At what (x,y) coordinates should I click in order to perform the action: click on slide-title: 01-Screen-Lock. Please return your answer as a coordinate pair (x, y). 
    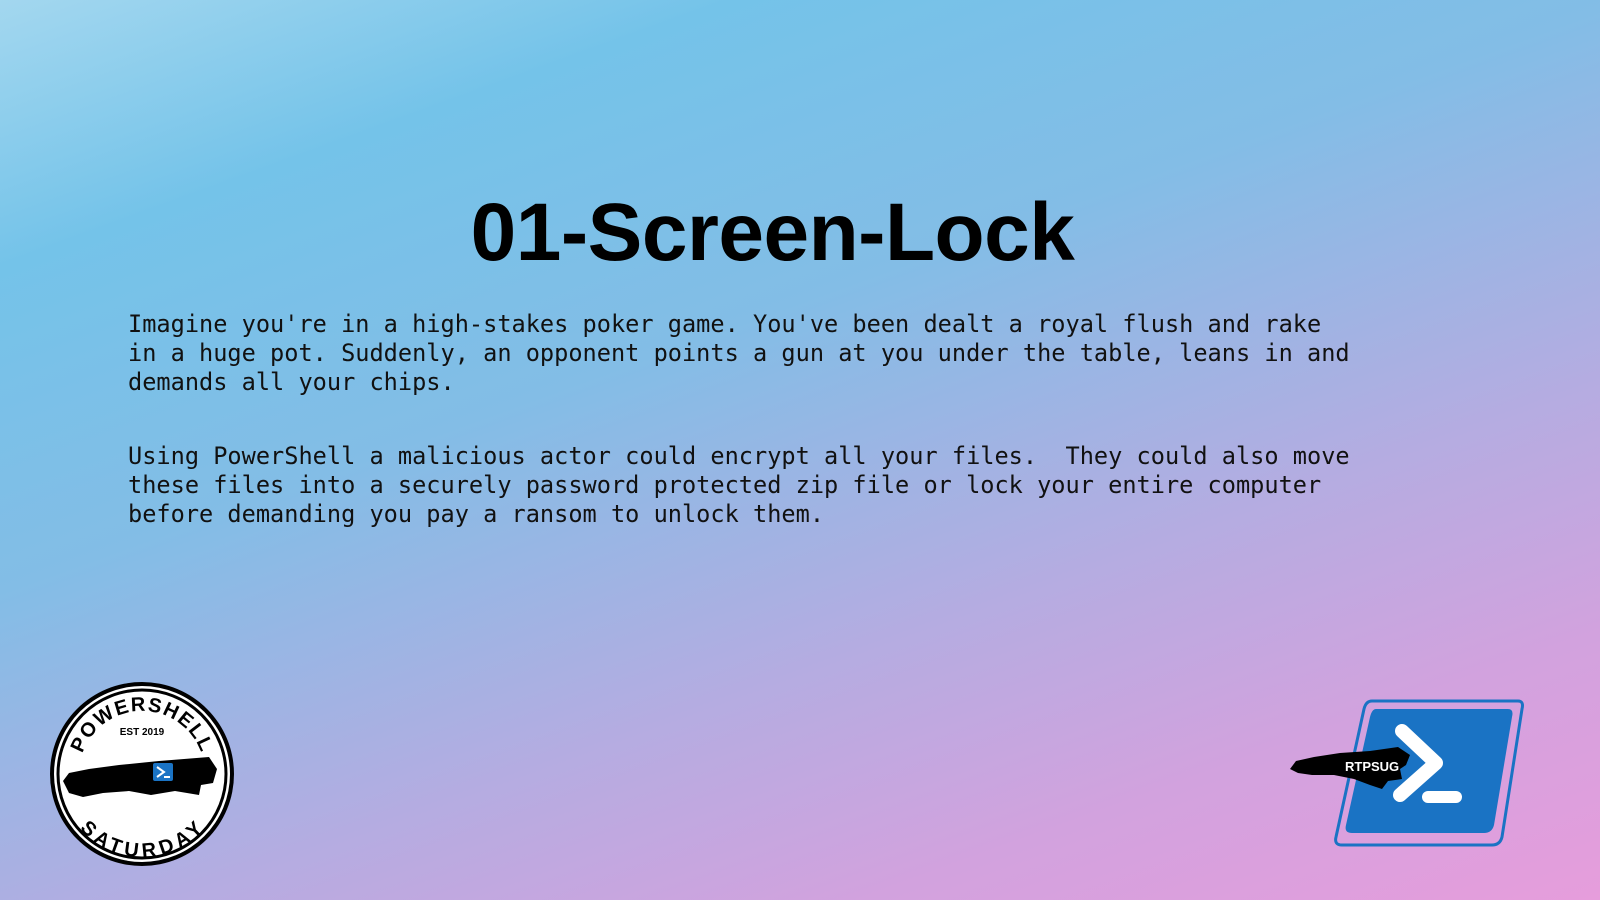
    Looking at the image, I should click on (772, 232).